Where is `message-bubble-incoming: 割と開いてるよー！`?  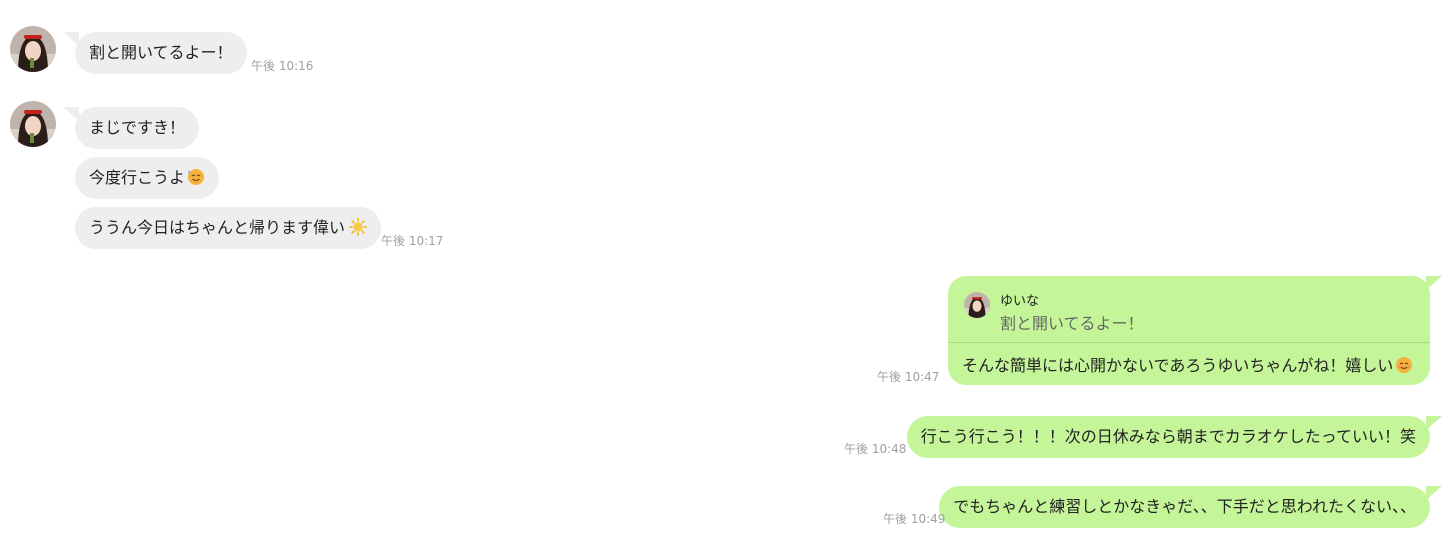
message-bubble-incoming: 割と開いてるよー！ is located at coordinates (155, 53).